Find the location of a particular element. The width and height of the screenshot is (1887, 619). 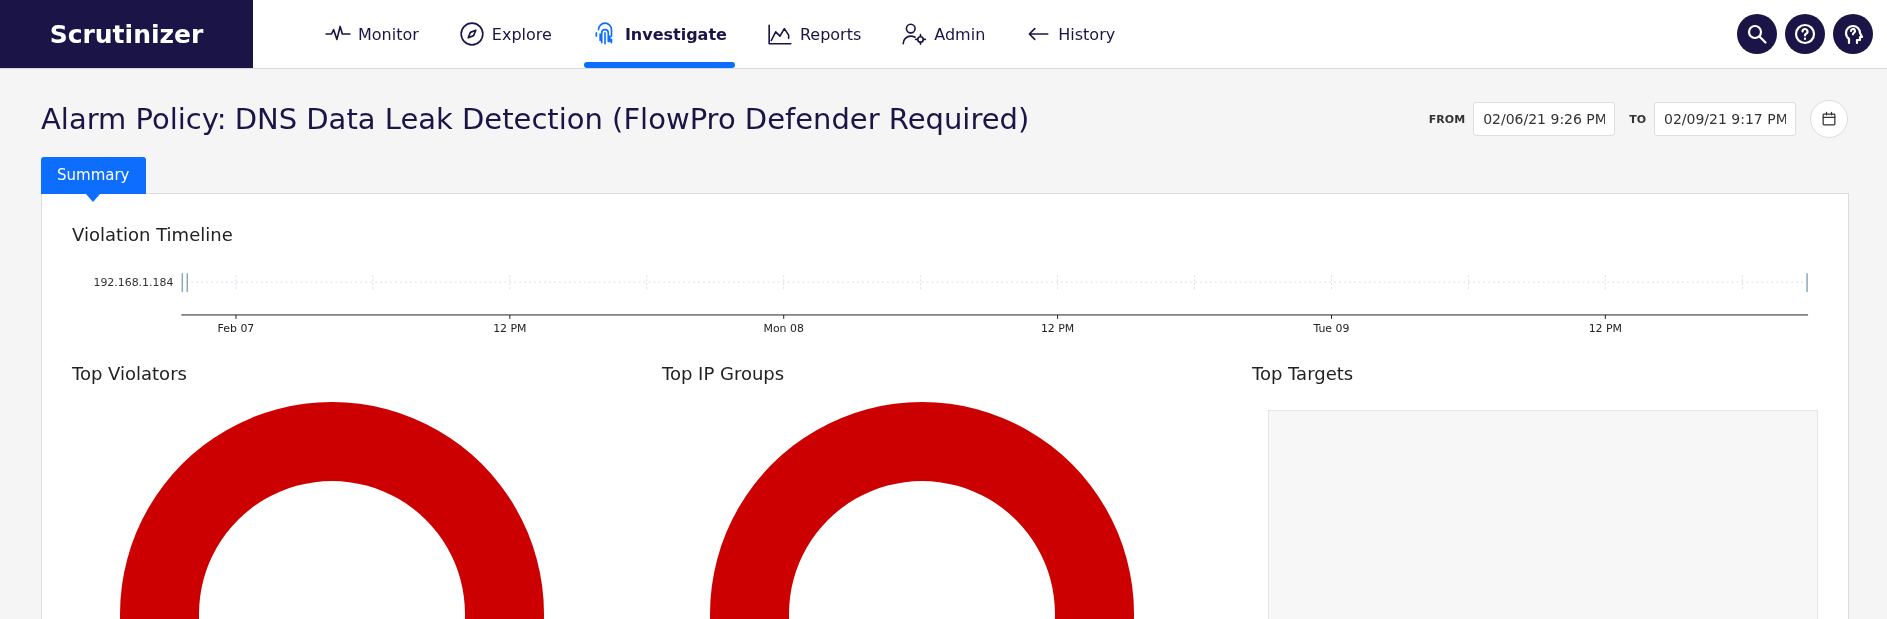

search-button is located at coordinates (1757, 34).